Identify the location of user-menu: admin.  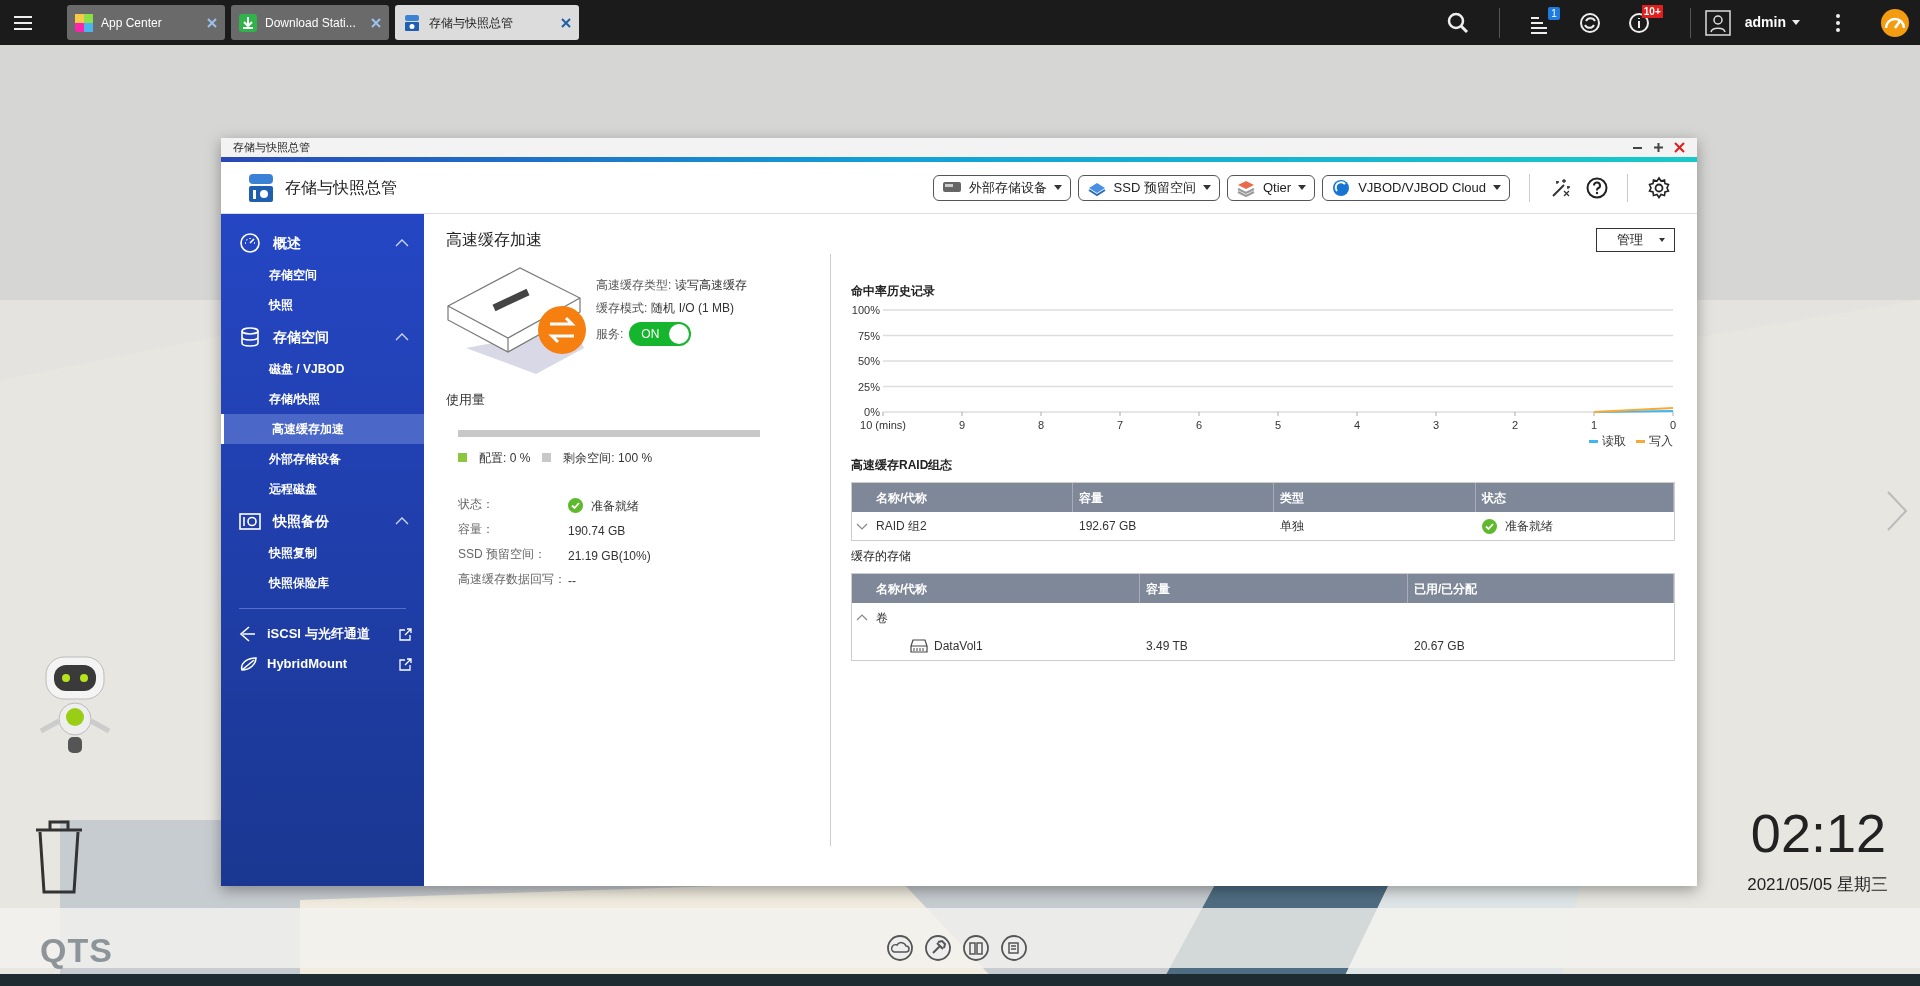
(1772, 22).